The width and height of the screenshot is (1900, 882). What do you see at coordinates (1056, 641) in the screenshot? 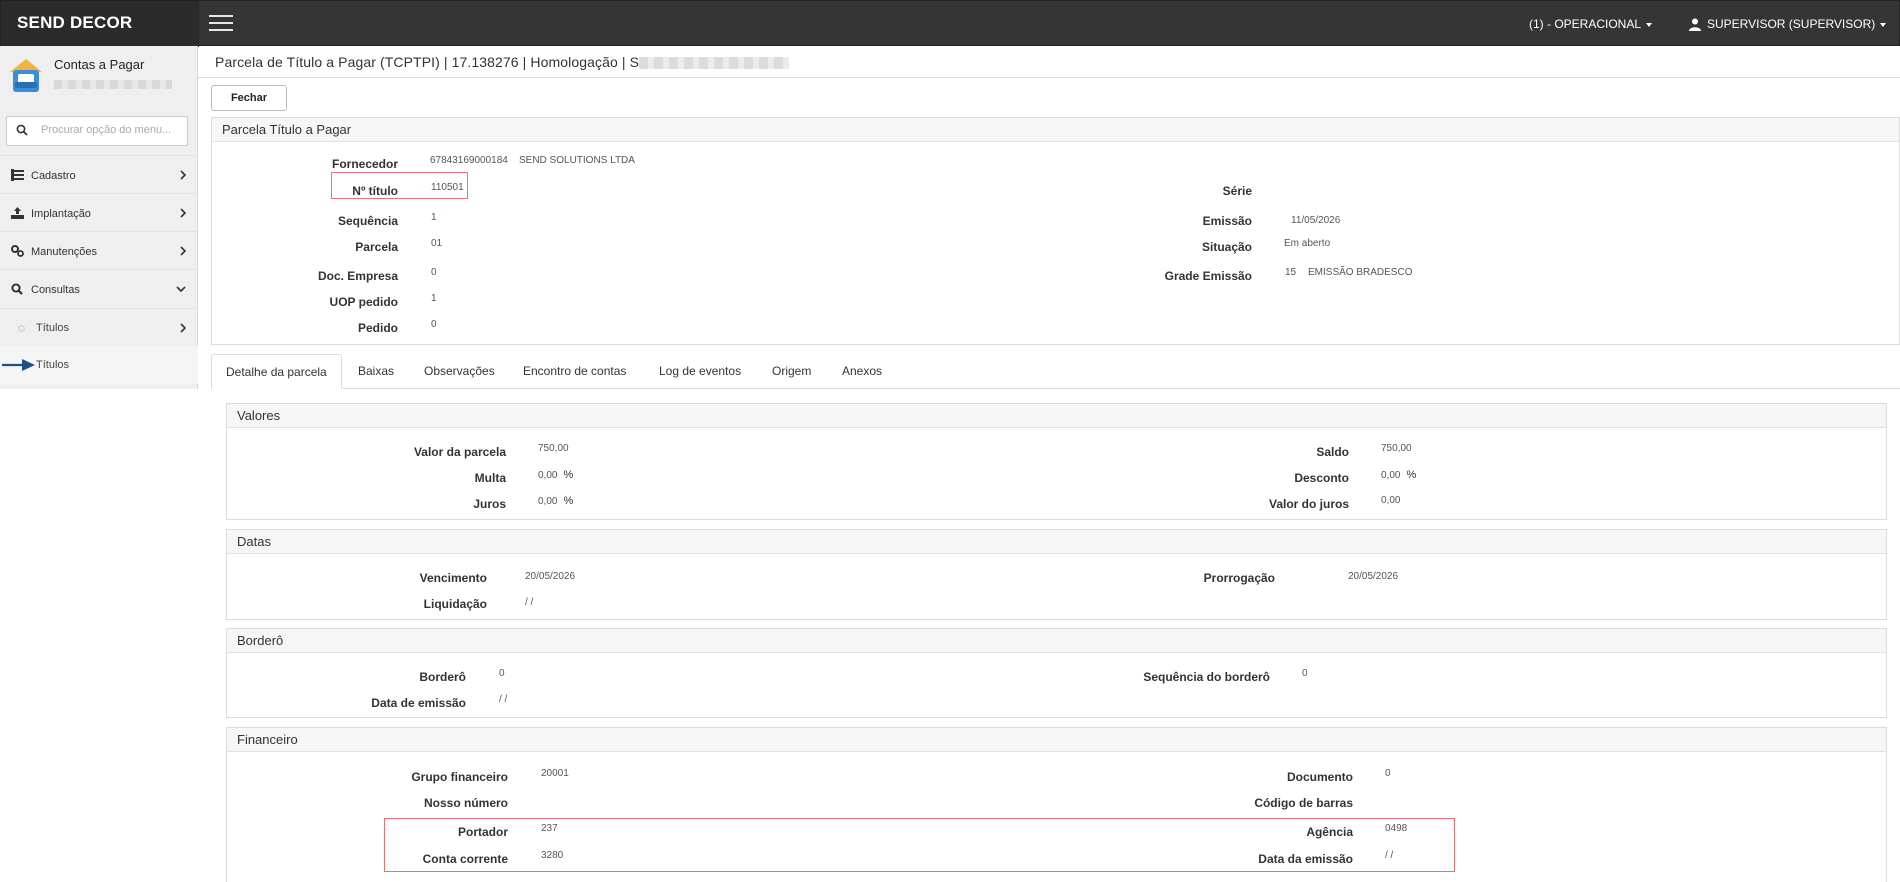
I see `bordero-title: Borderô` at bounding box center [1056, 641].